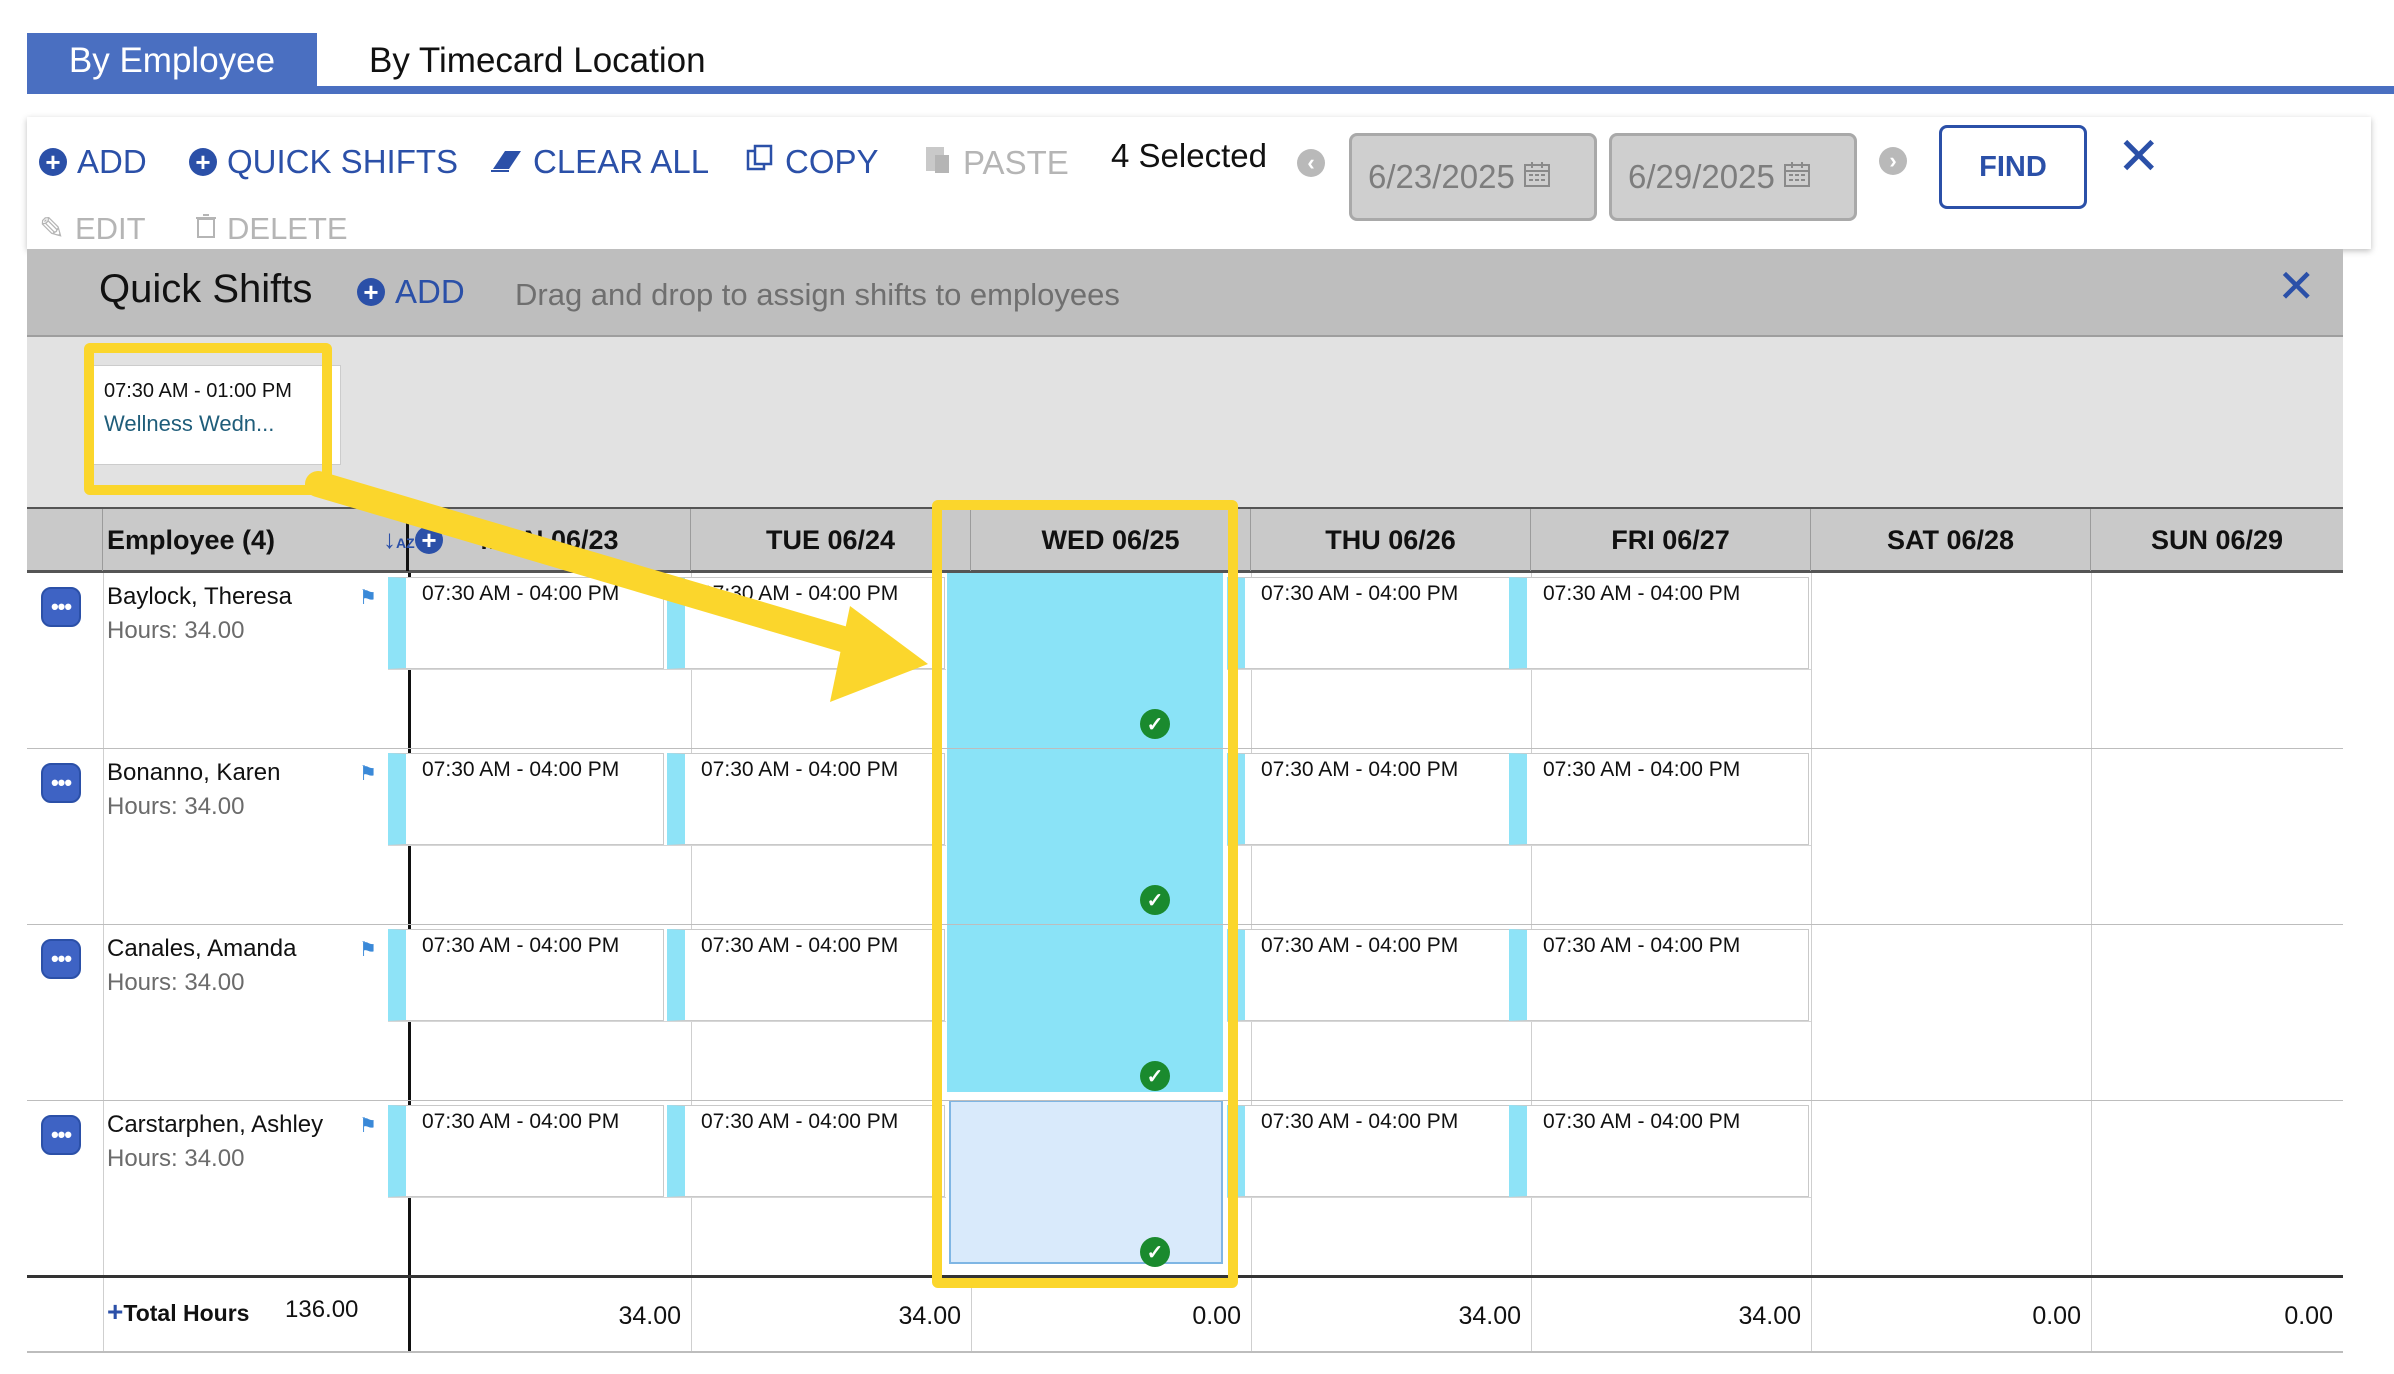 Image resolution: width=2394 pixels, height=1374 pixels. What do you see at coordinates (1189, 155) in the screenshot?
I see `selected-count-label: 4 Selected` at bounding box center [1189, 155].